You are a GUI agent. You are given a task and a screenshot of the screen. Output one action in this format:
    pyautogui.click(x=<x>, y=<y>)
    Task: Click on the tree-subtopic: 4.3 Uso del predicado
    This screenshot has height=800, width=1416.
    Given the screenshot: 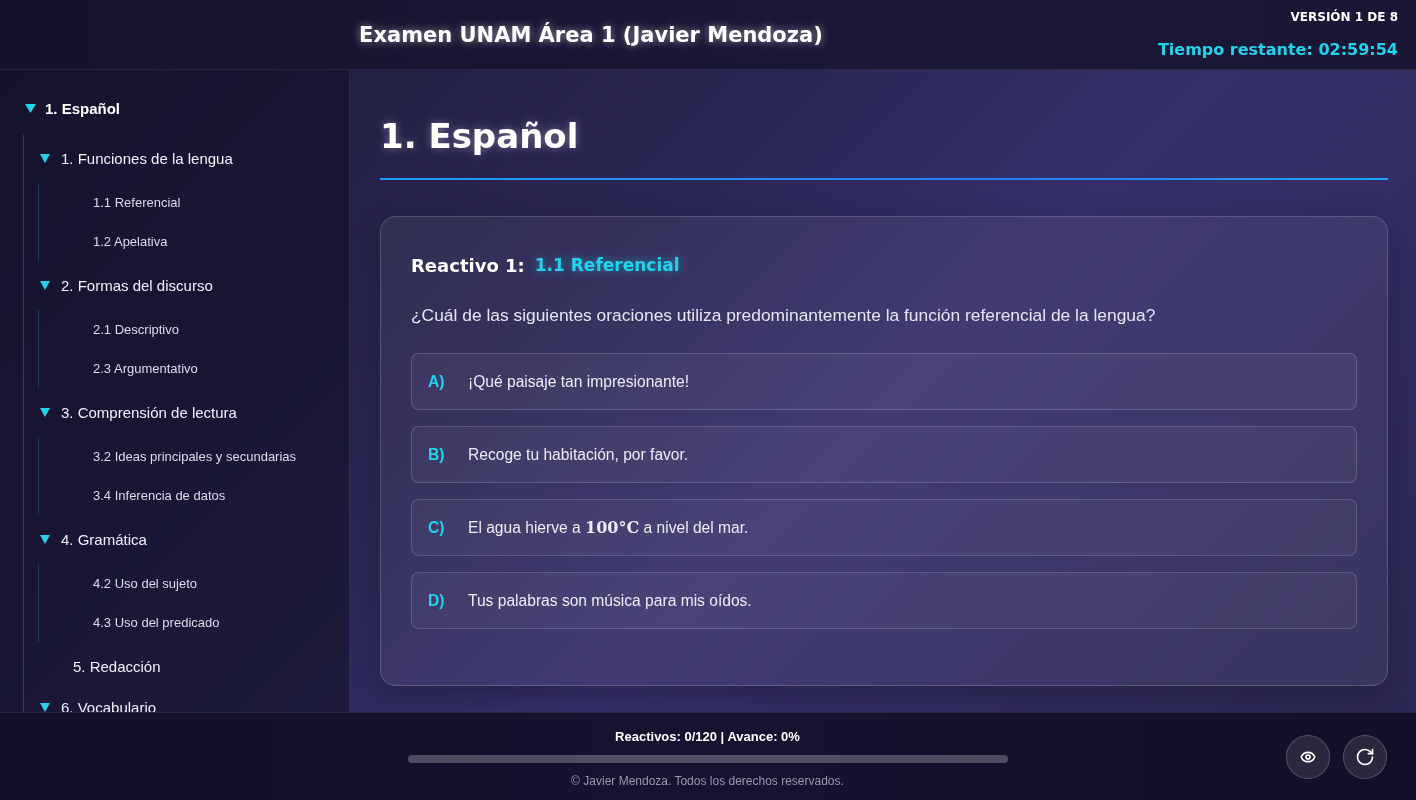 What is the action you would take?
    pyautogui.click(x=156, y=622)
    